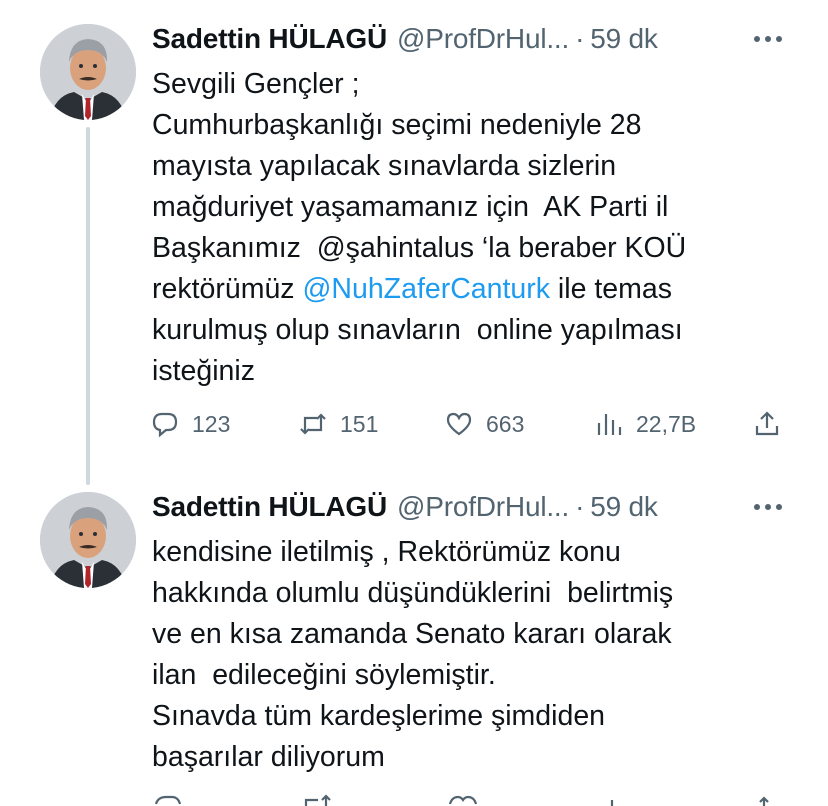 This screenshot has width=828, height=806. Describe the element at coordinates (384, 166) in the screenshot. I see `tweet-text-line: mayısta yapılacak sınavlarda sizlerin` at that location.